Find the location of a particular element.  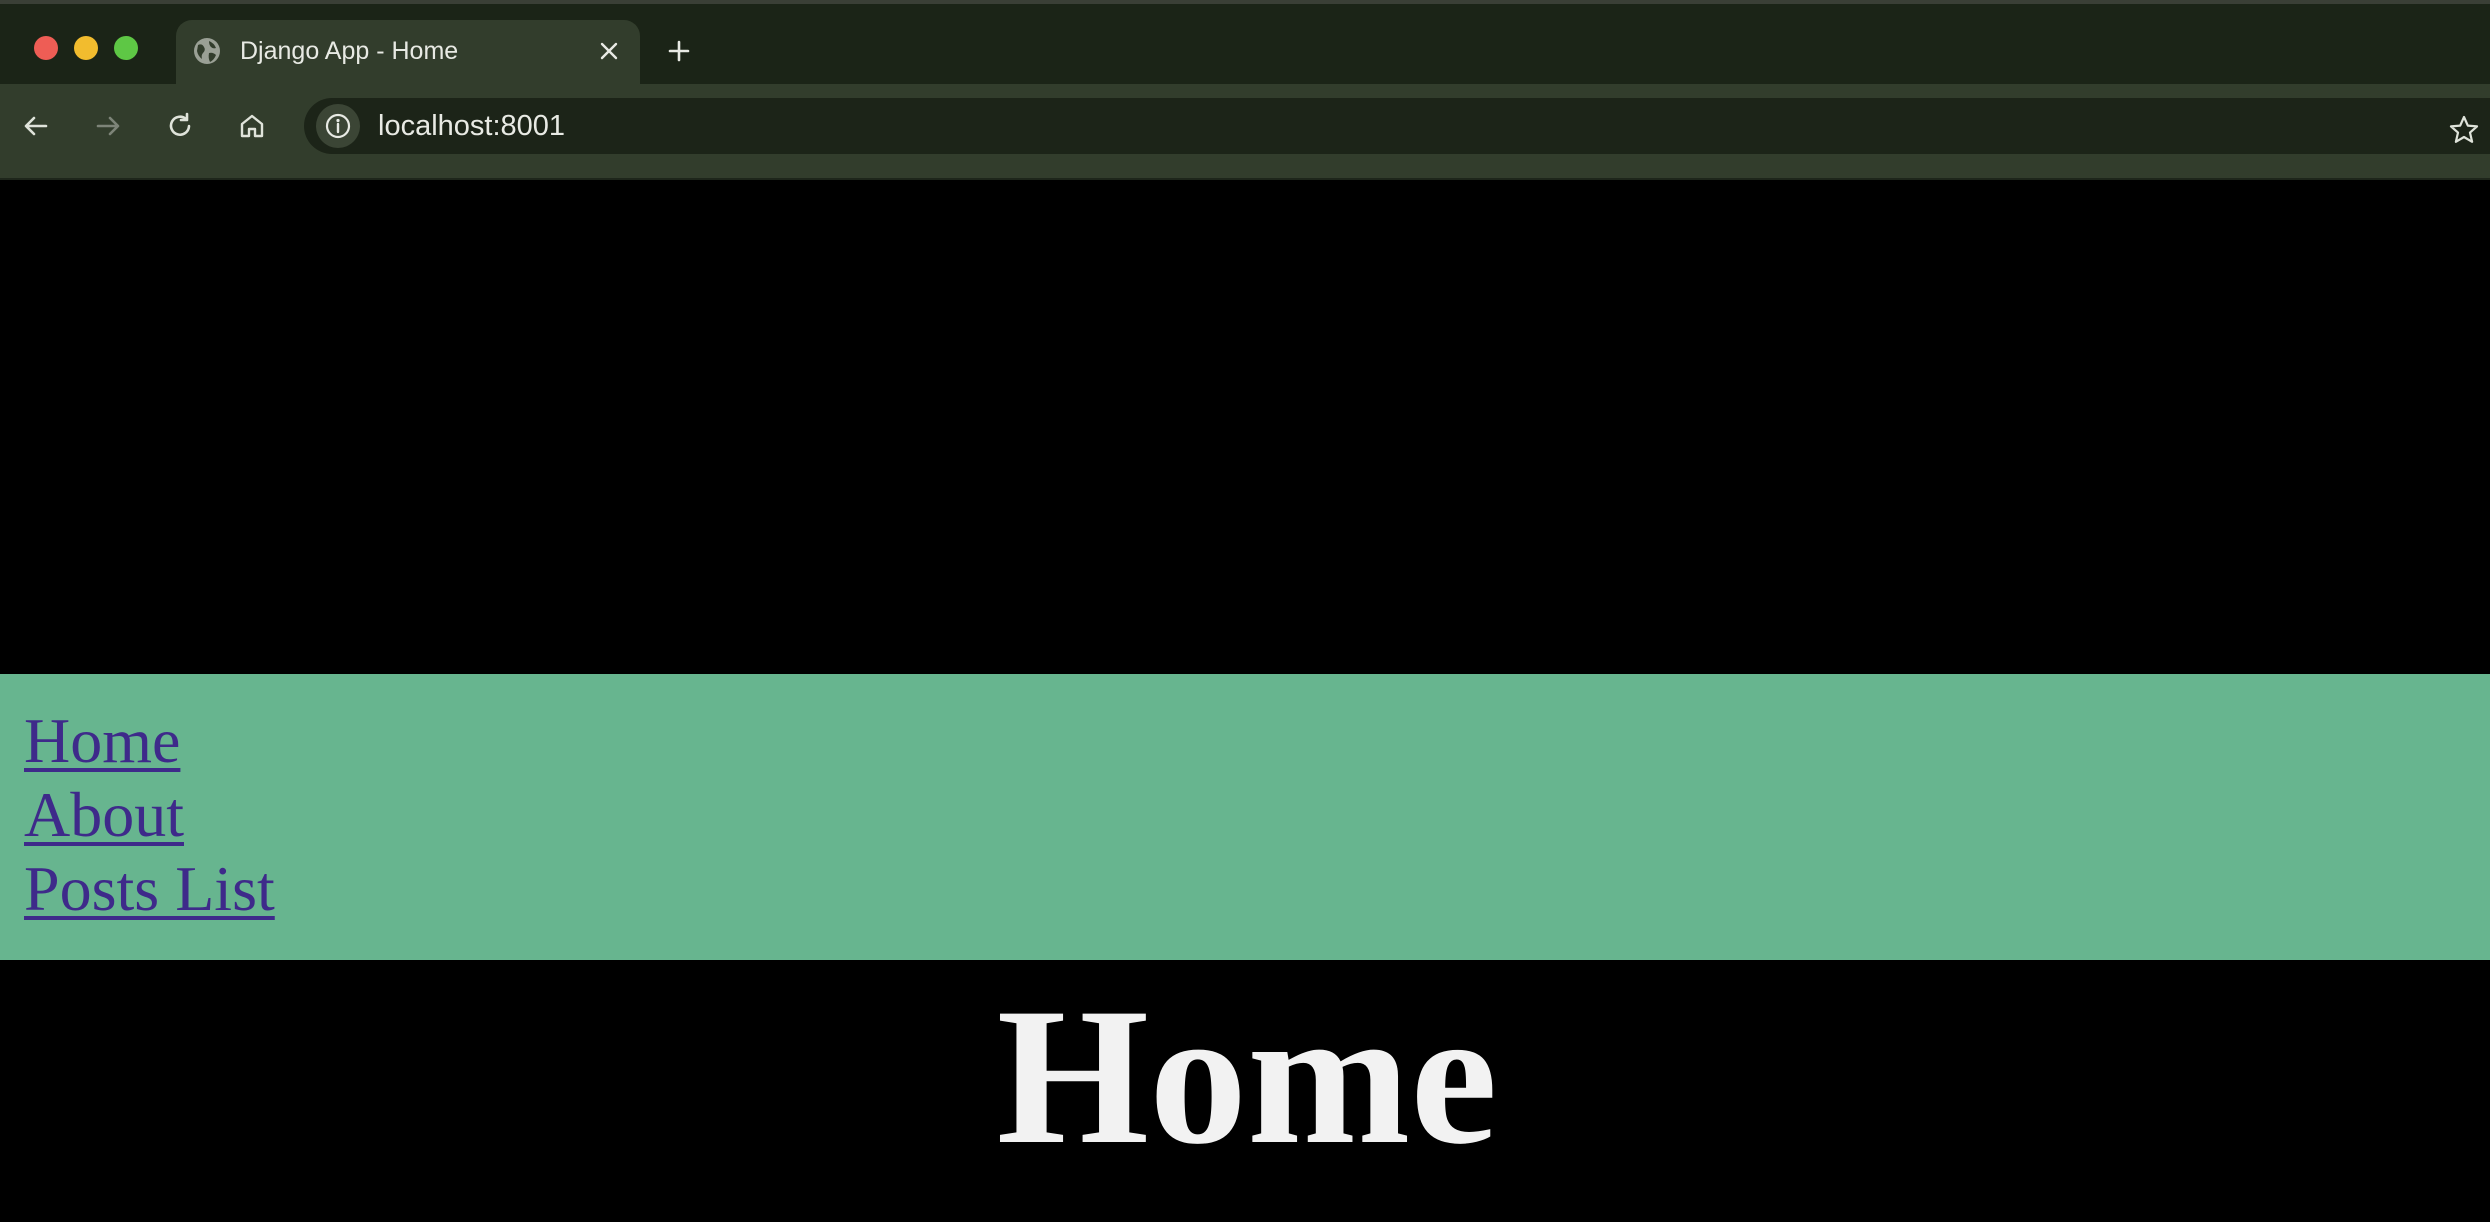

nav-links: Home About Posts List is located at coordinates (149, 815).